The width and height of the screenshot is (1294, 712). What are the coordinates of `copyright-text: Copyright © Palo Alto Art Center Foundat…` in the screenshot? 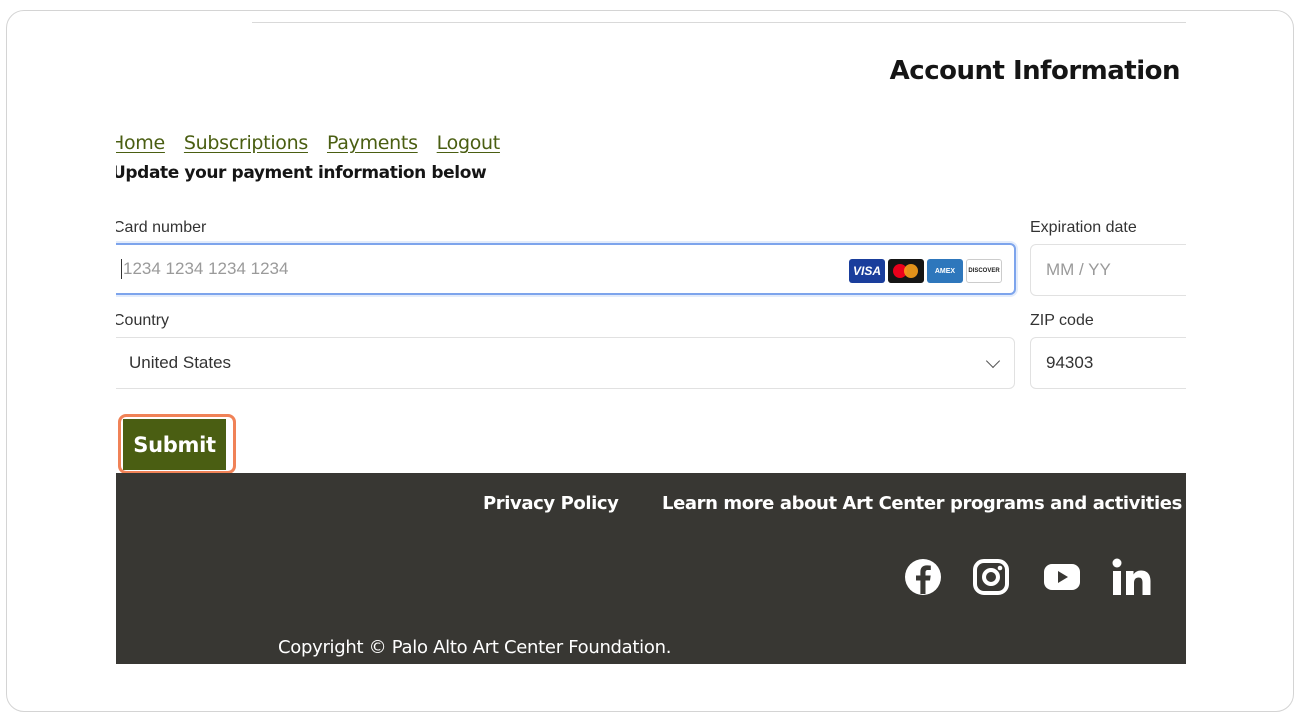 It's located at (475, 647).